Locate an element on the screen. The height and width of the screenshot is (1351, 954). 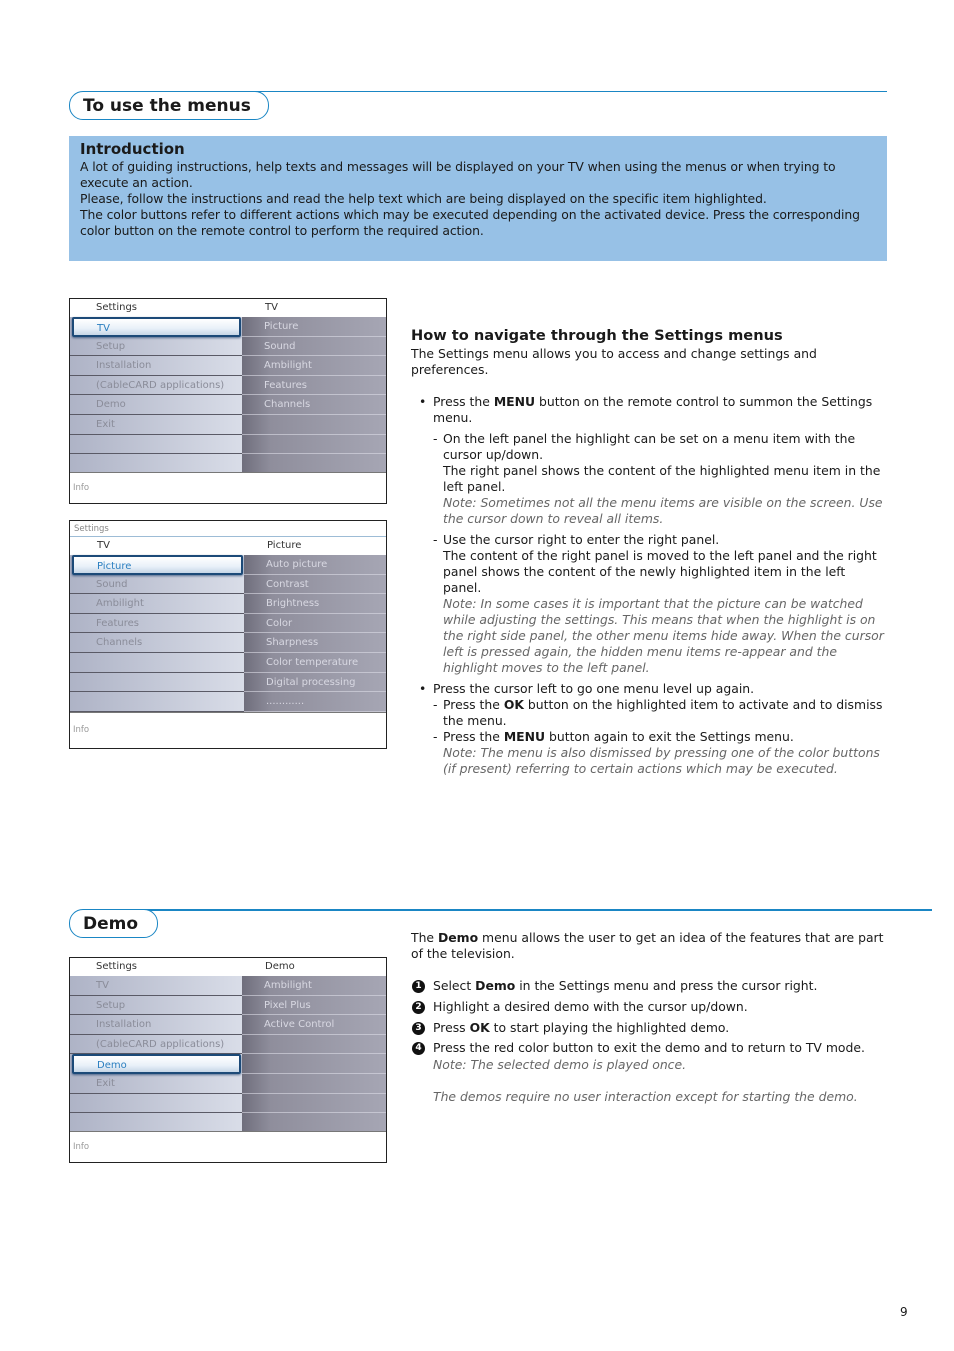
menu-right-panel: Ambilight Pixel Plus Active Control is located at coordinates (314, 1054).